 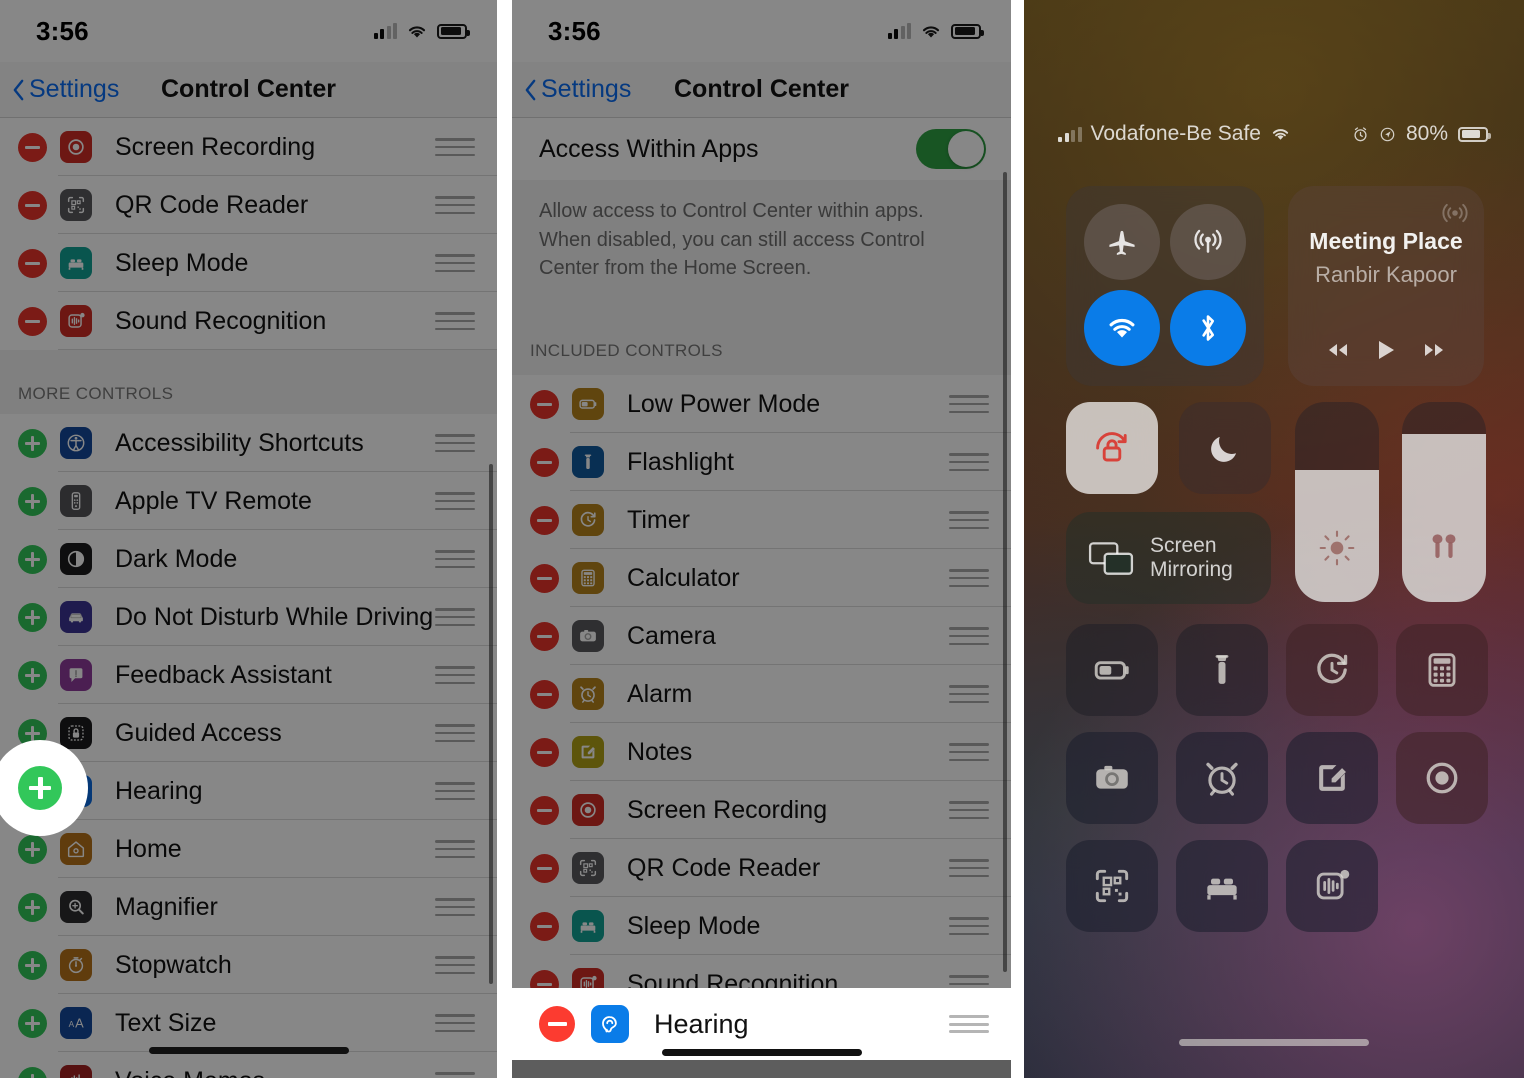 I want to click on settings-row: Sound Recognition, so click(x=248, y=321).